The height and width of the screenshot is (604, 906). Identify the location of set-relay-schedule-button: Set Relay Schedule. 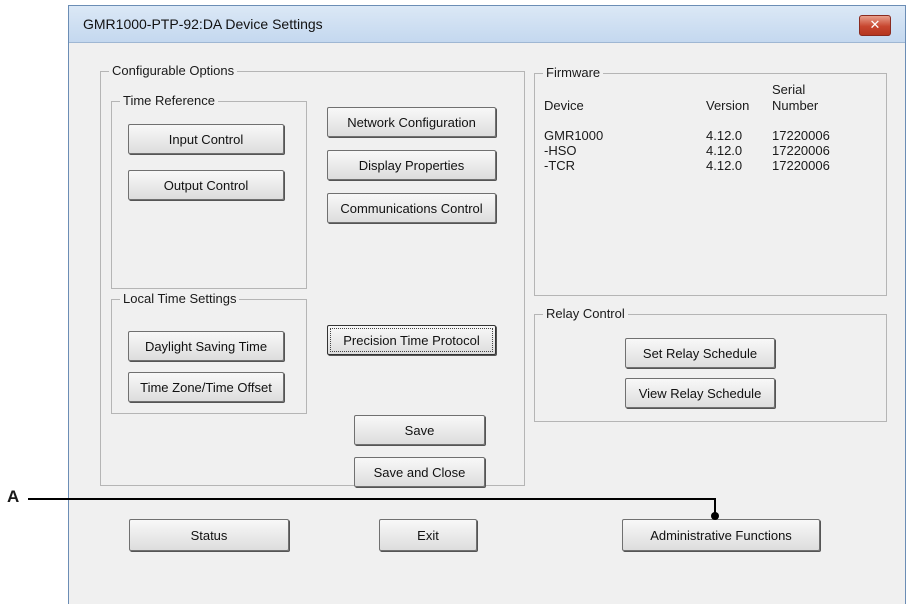
(700, 353).